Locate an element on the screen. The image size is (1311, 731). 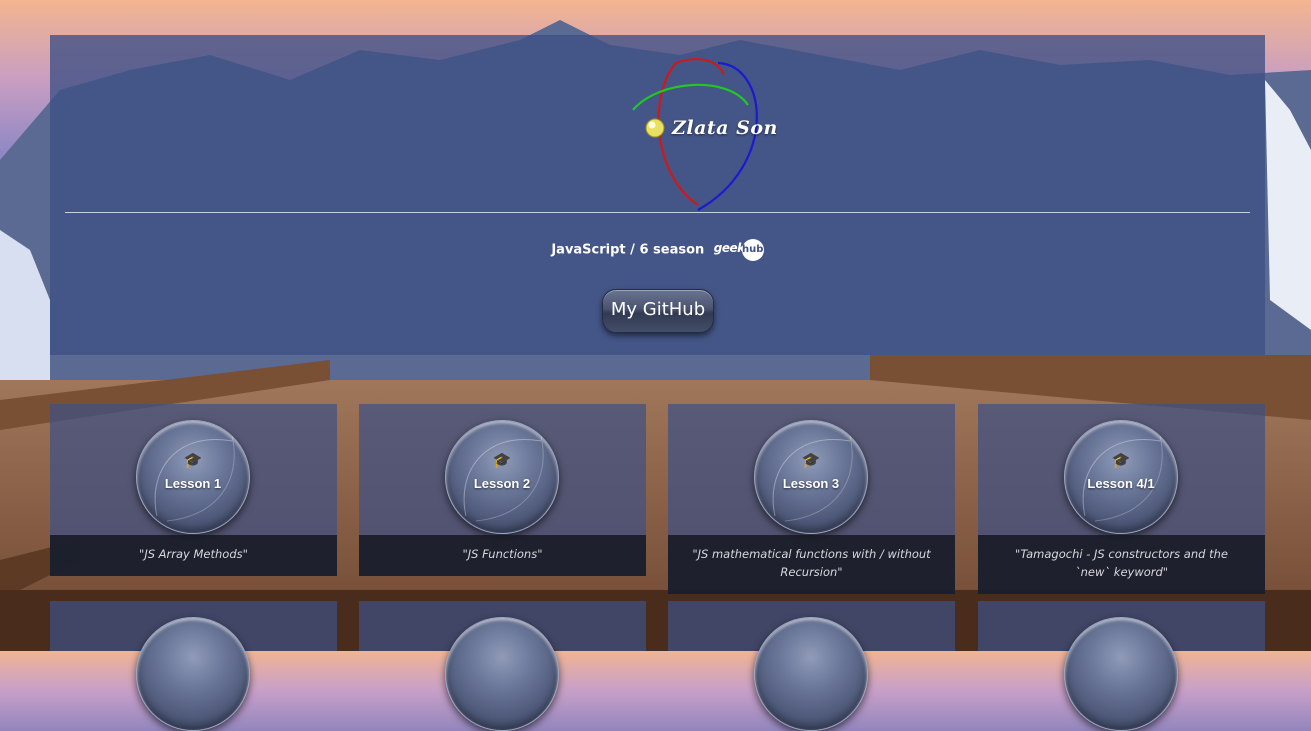
lesson-4-button: 🎓 Lesson 4/1 is located at coordinates (1121, 477).